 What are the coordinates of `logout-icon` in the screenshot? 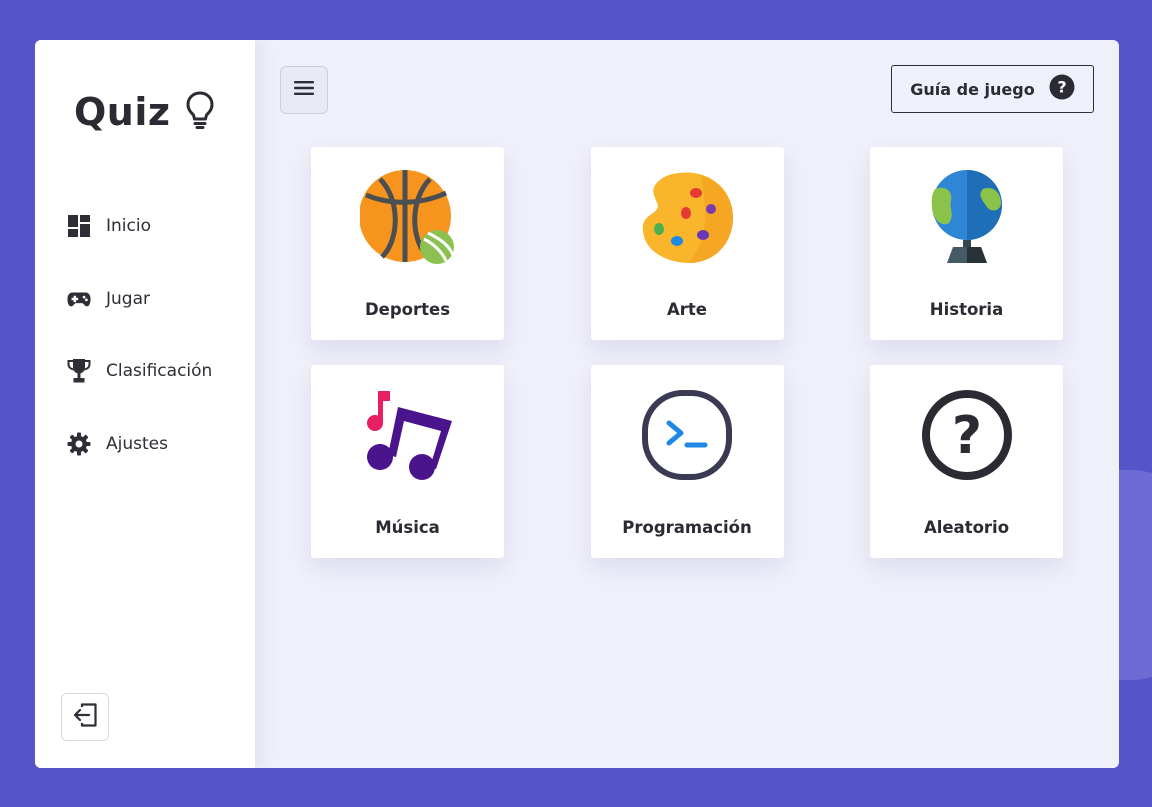 It's located at (85, 717).